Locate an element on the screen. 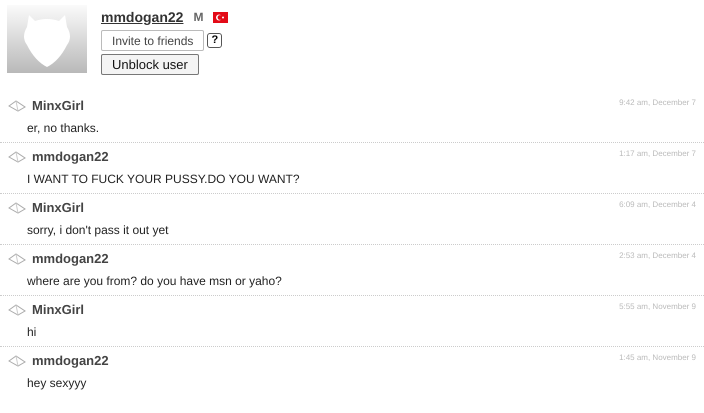 The height and width of the screenshot is (413, 704). timestamp: 1:45 am, November 9 is located at coordinates (657, 358).